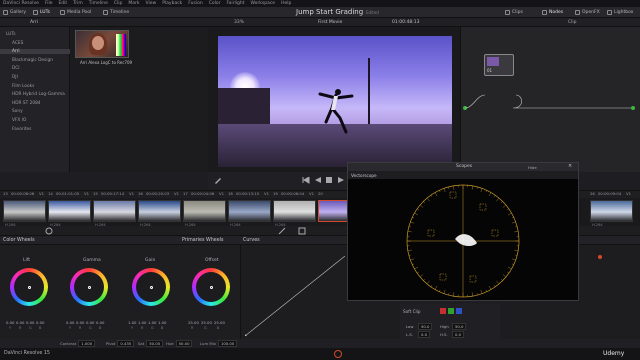 The width and height of the screenshot is (640, 360). What do you see at coordinates (17, 43) in the screenshot?
I see `lut-folder-item: ACES` at bounding box center [17, 43].